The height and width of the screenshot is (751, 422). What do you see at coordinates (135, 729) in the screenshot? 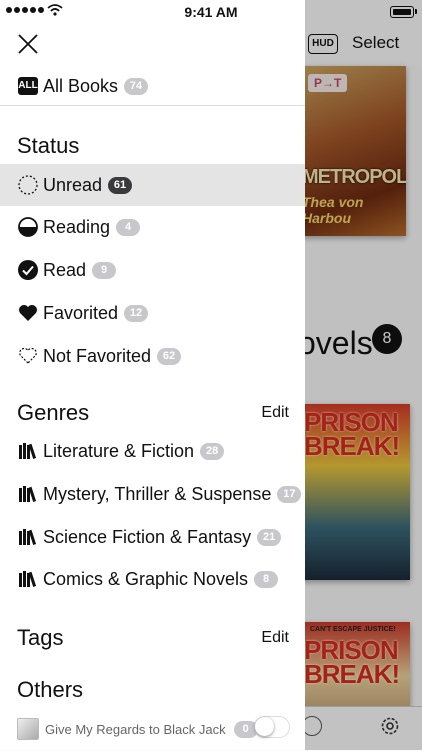
I see `others-item-label: Give My Regards to Black Jack` at bounding box center [135, 729].